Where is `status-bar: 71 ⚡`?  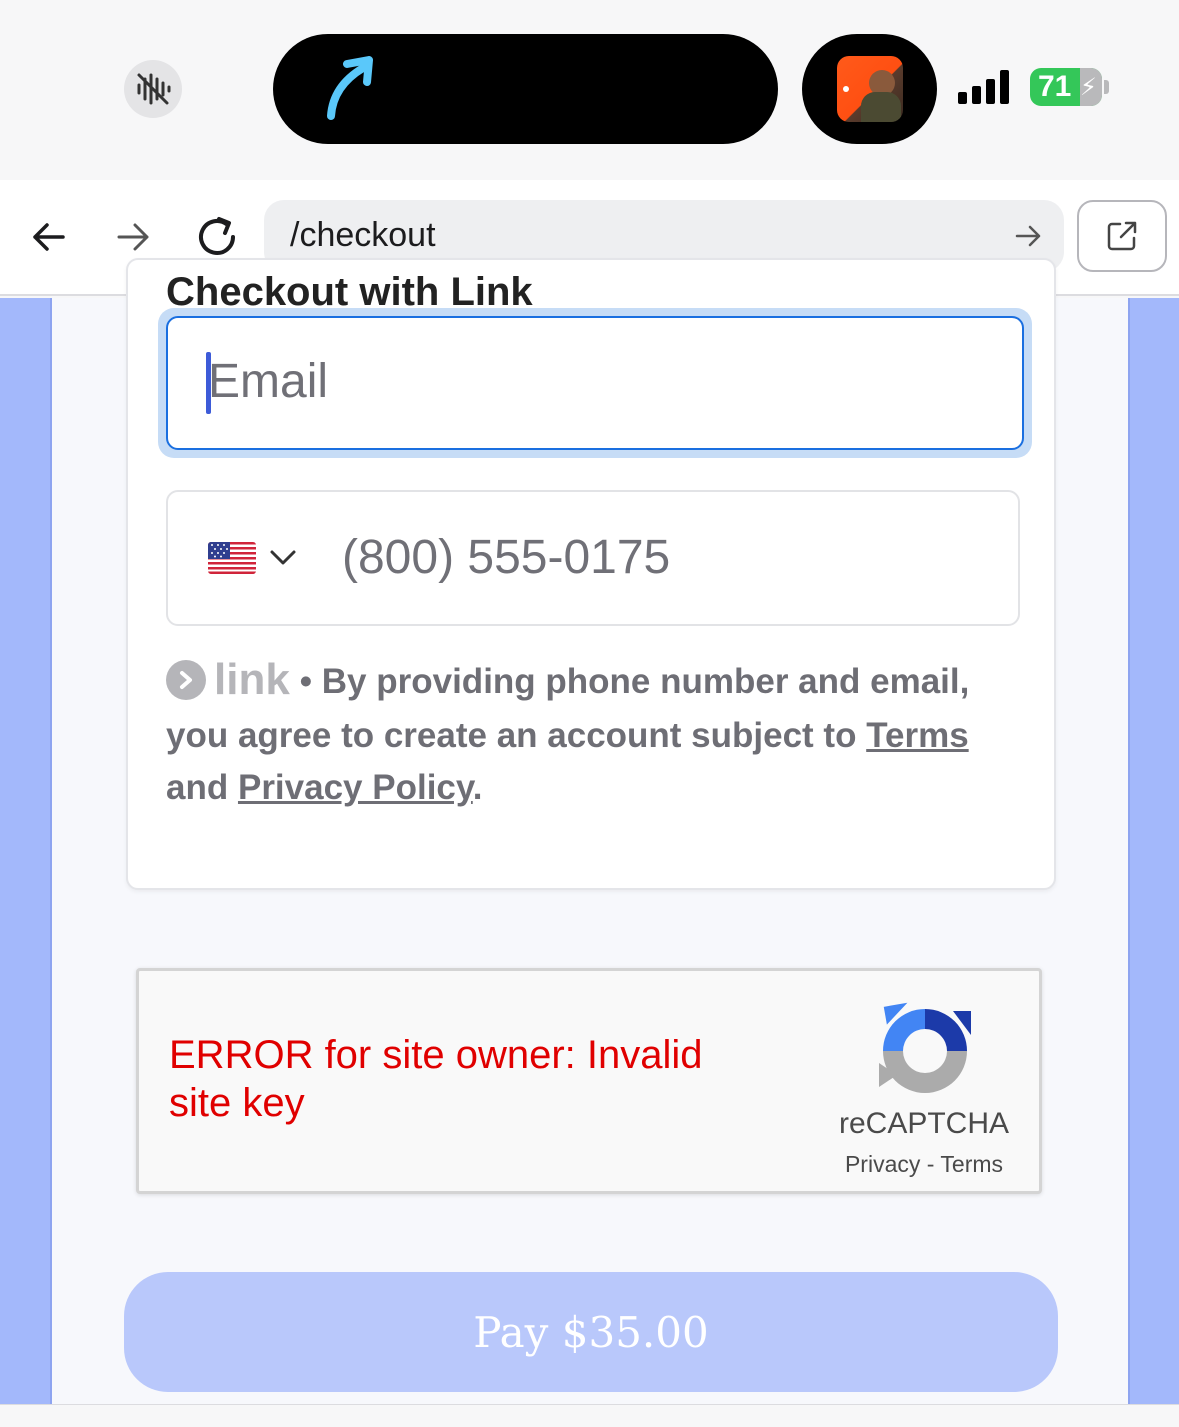 status-bar: 71 ⚡ is located at coordinates (589, 90).